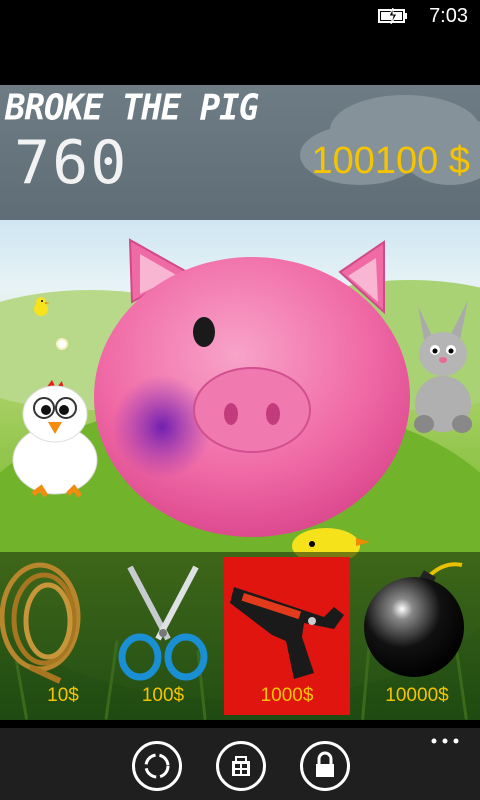  I want to click on status-bar: 7:03, so click(240, 16).